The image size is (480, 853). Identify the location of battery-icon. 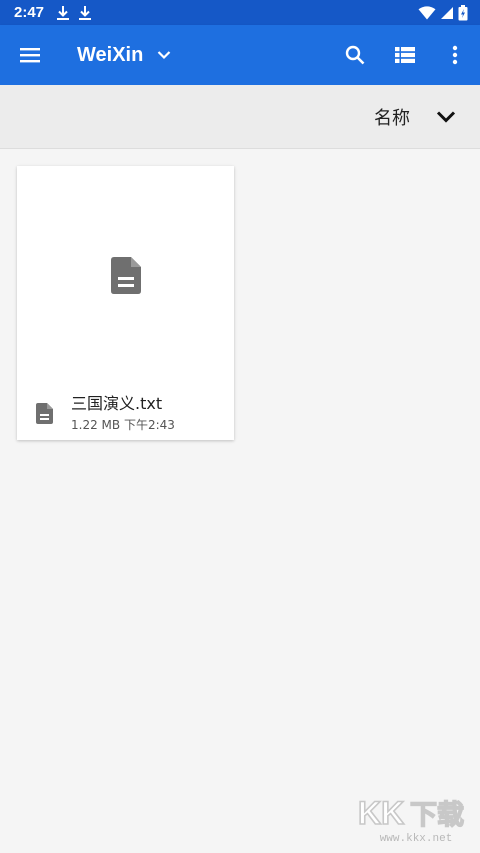
(463, 12).